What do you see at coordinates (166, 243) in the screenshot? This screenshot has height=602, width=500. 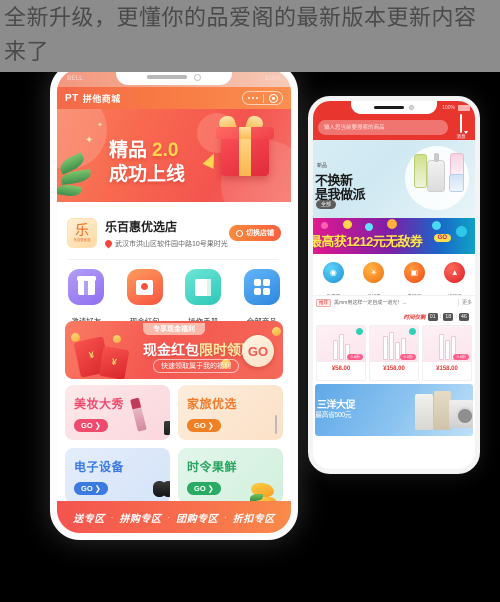 I see `store-address-row: 武汉市洪山区软件园中路10号果时光` at bounding box center [166, 243].